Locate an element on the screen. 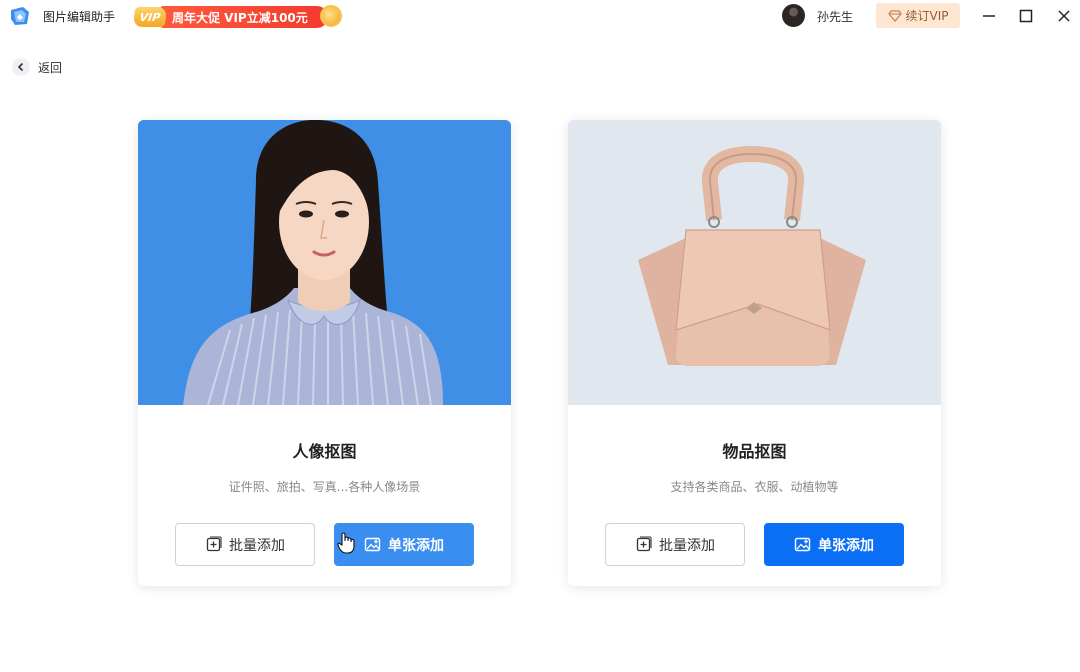 Image resolution: width=1080 pixels, height=672 pixels. portrait-sample-image is located at coordinates (324, 262).